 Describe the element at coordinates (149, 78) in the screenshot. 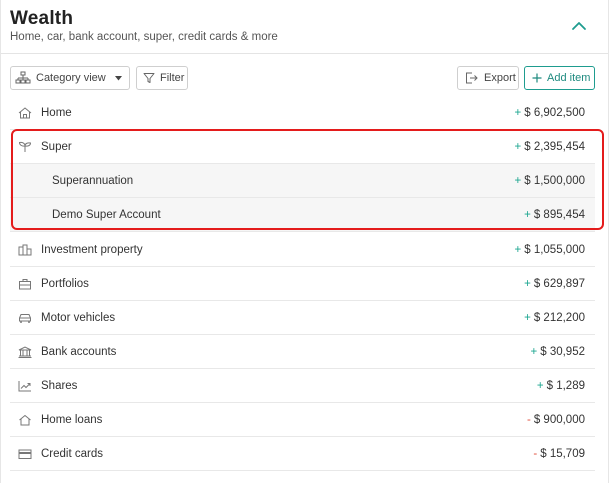

I see `filter-icon` at that location.